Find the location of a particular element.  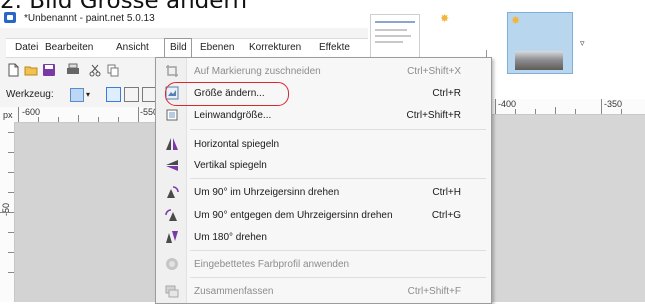

tool-label: Werkzeug: is located at coordinates (30, 94).